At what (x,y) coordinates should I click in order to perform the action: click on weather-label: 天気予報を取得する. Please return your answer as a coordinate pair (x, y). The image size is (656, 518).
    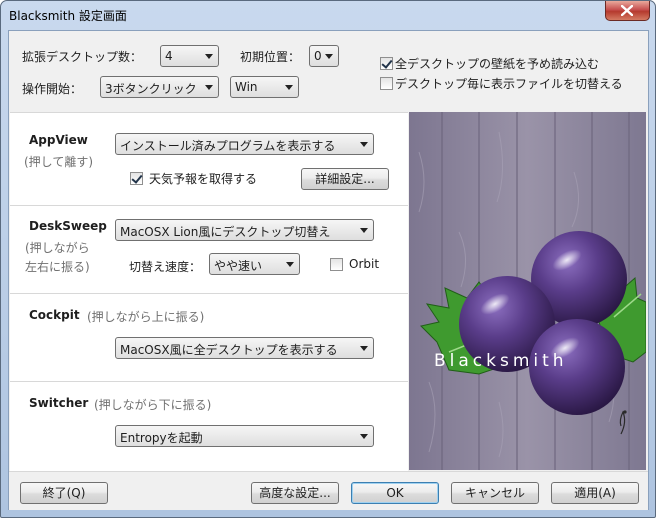
    Looking at the image, I should click on (203, 179).